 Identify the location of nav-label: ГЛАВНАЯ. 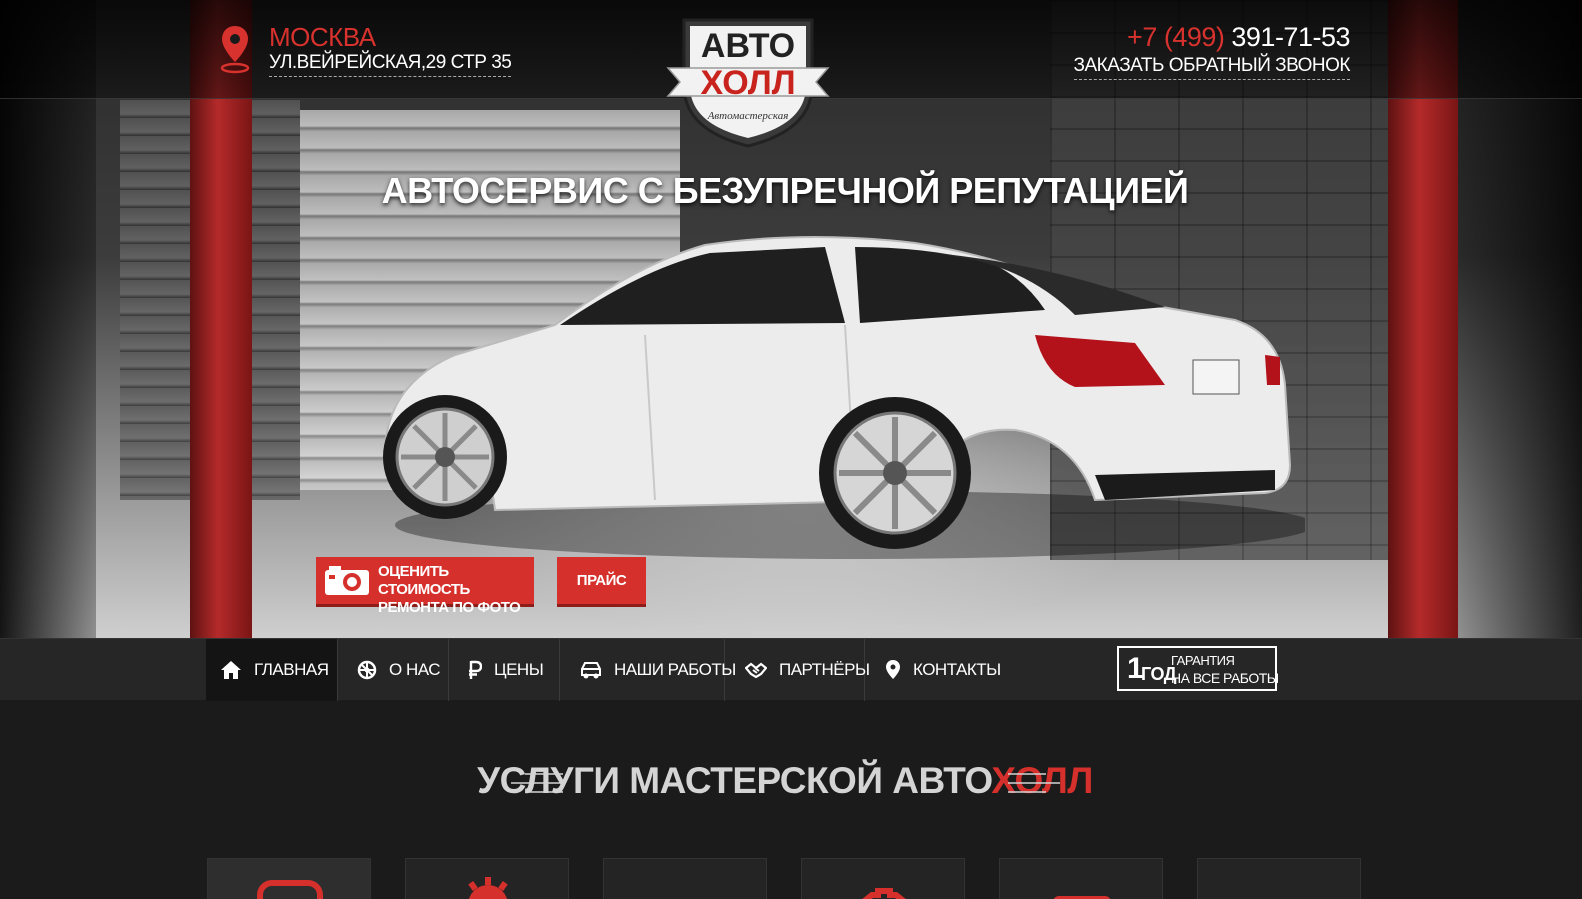
(291, 669).